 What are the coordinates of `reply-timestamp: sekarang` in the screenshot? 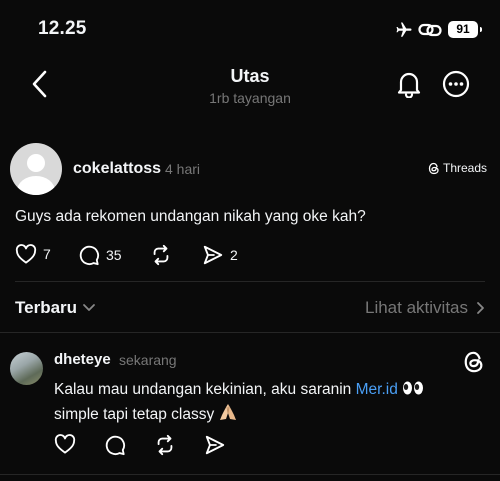 It's located at (148, 360).